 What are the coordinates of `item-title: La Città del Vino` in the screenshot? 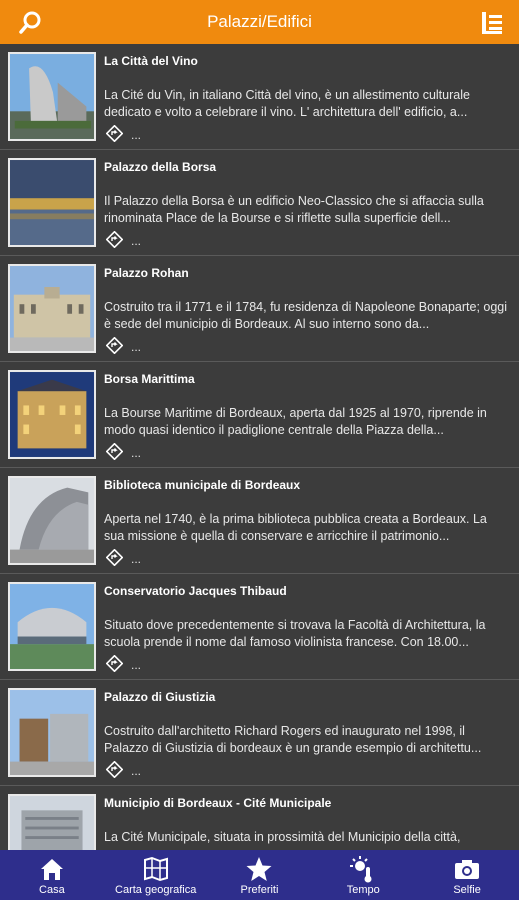 It's located at (151, 61).